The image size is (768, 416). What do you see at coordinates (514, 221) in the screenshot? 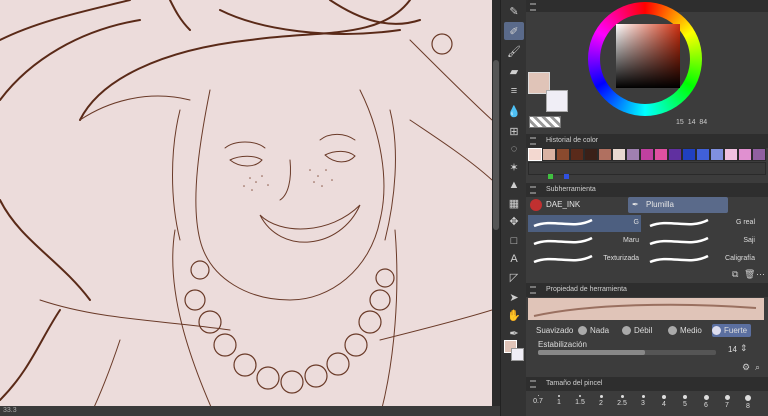
I see `move-layer-icon: ✥` at bounding box center [514, 221].